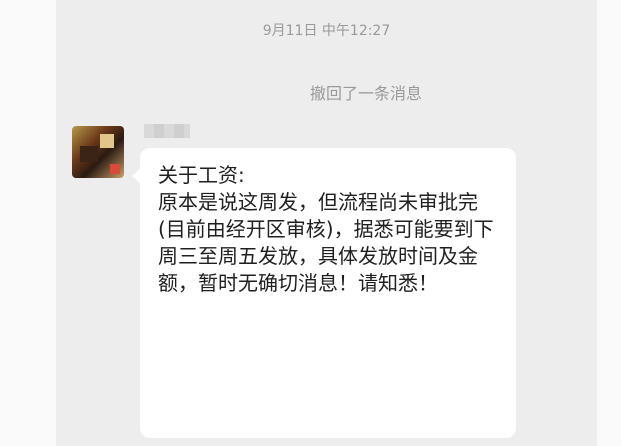 The image size is (621, 446). Describe the element at coordinates (167, 131) in the screenshot. I see `sender-name-blurred` at that location.